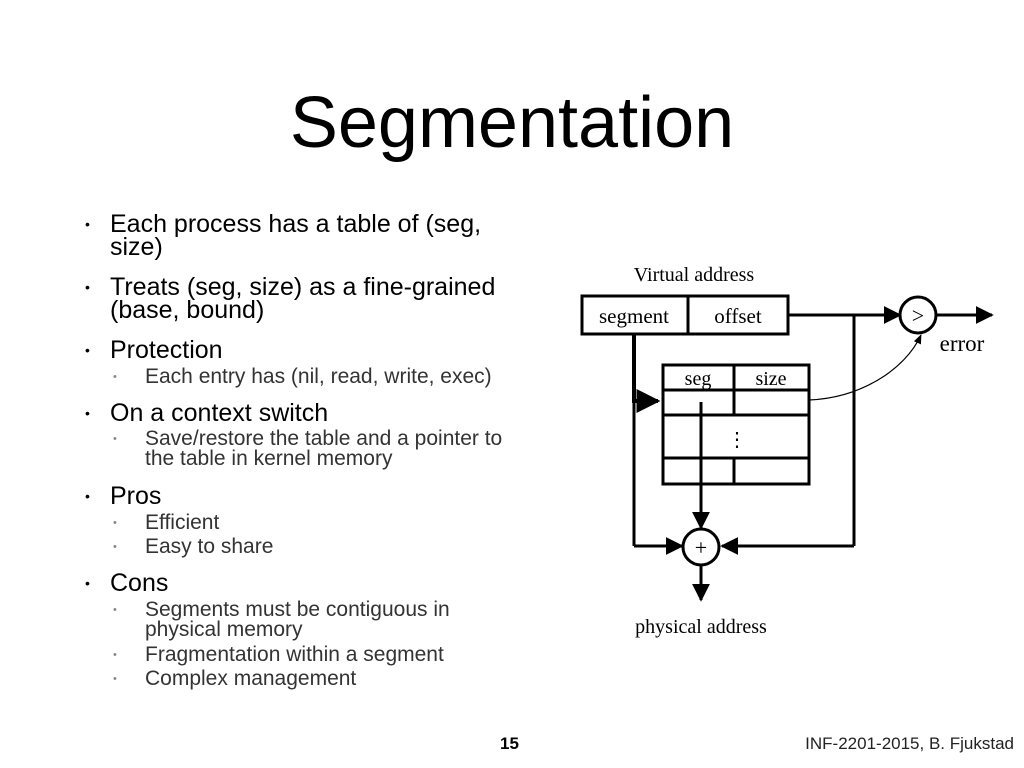  I want to click on segment-field: segment, so click(634, 316).